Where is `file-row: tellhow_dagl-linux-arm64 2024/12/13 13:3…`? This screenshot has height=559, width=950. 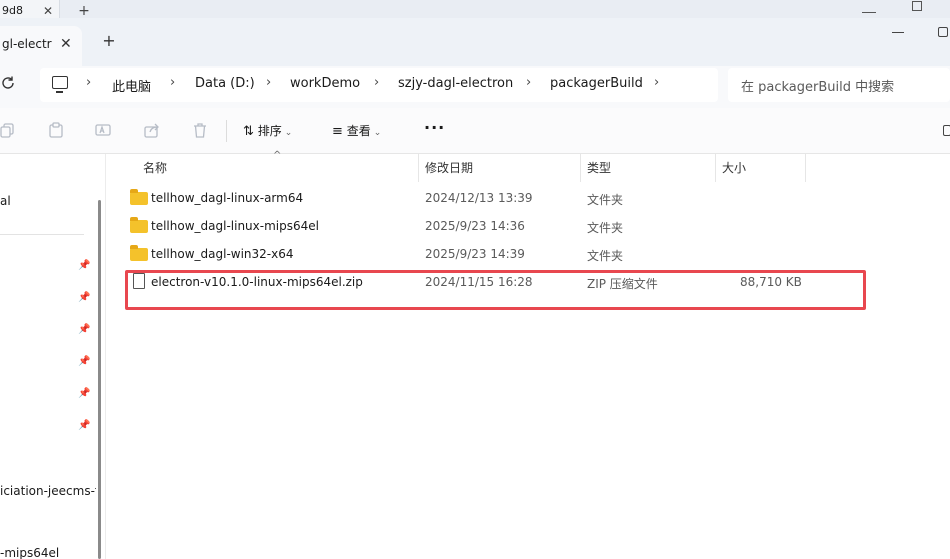
file-row: tellhow_dagl-linux-arm64 2024/12/13 13:3… is located at coordinates (474, 199).